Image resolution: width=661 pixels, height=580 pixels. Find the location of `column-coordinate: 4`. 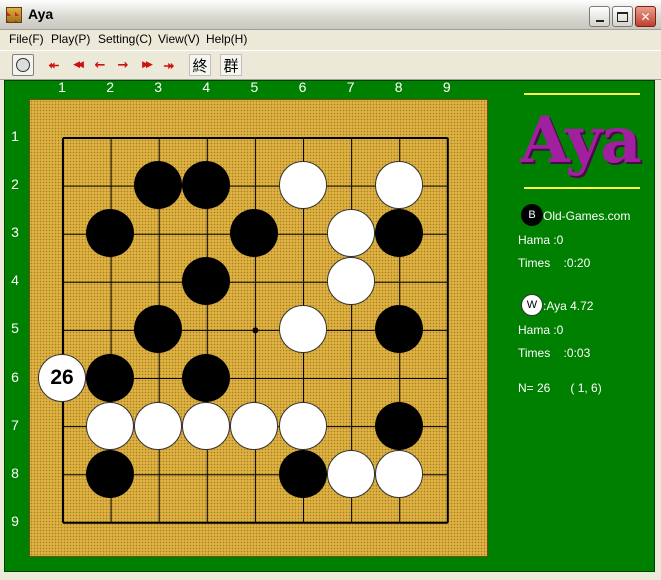

column-coordinate: 4 is located at coordinates (206, 87).